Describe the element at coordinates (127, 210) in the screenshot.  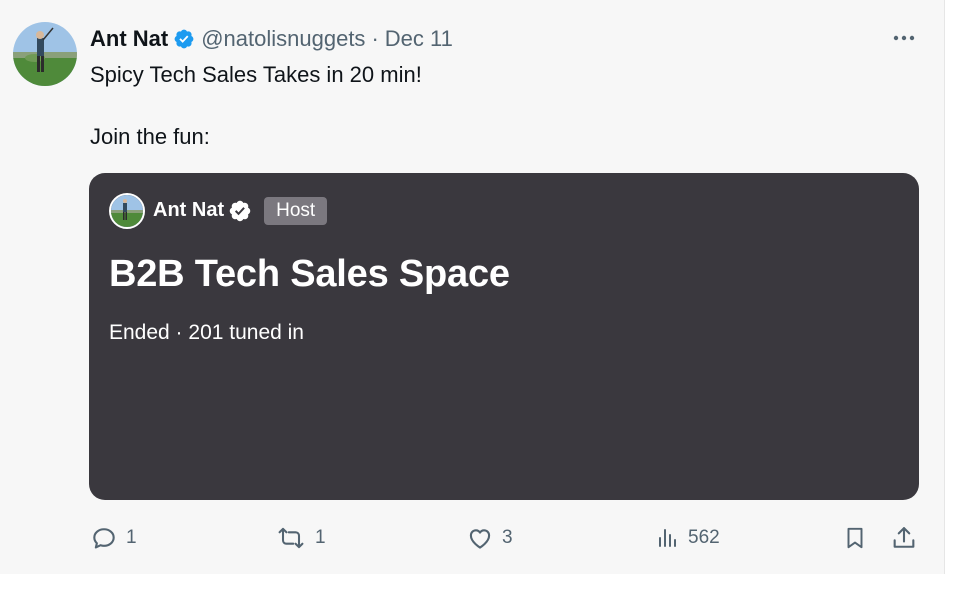
I see `host-avatar` at that location.